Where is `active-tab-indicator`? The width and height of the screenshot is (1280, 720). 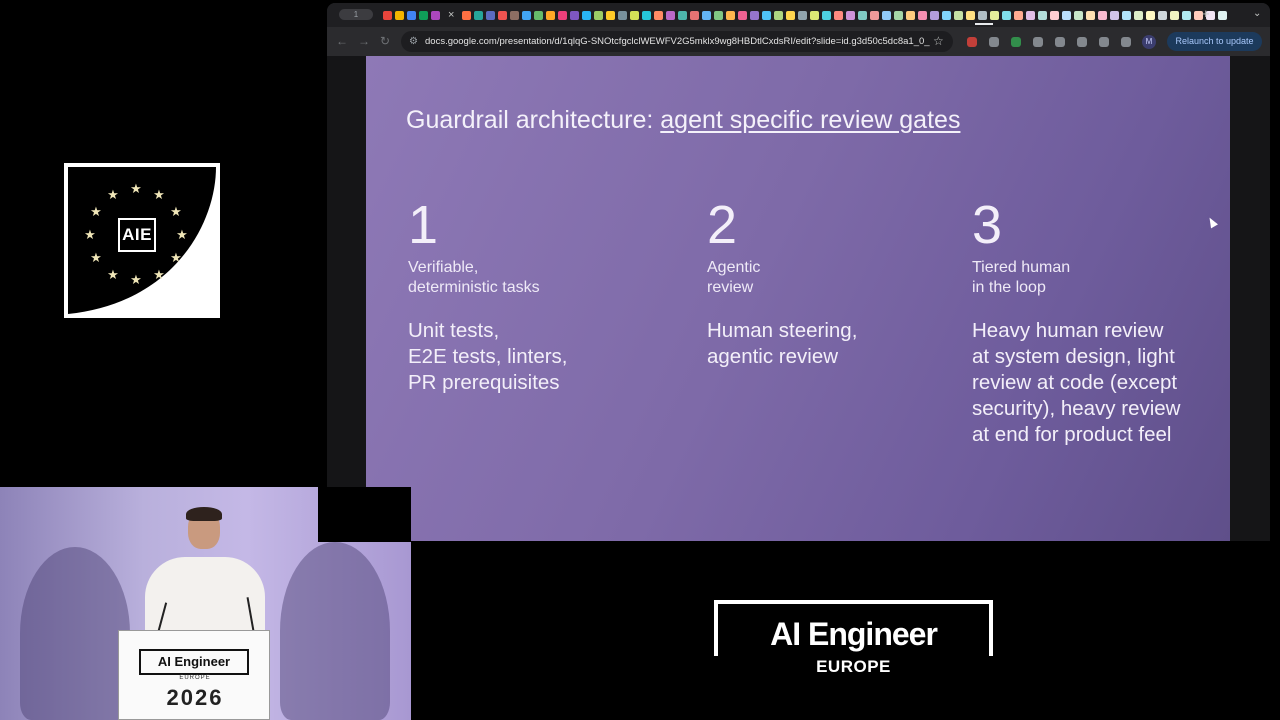
active-tab-indicator is located at coordinates (984, 24).